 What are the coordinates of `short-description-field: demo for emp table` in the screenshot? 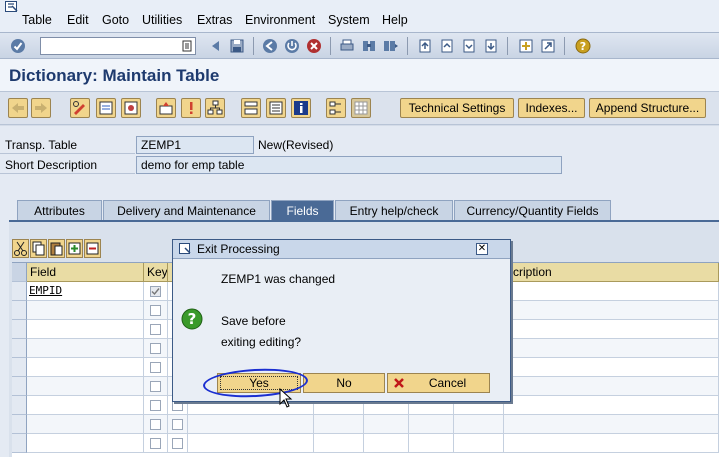 It's located at (349, 165).